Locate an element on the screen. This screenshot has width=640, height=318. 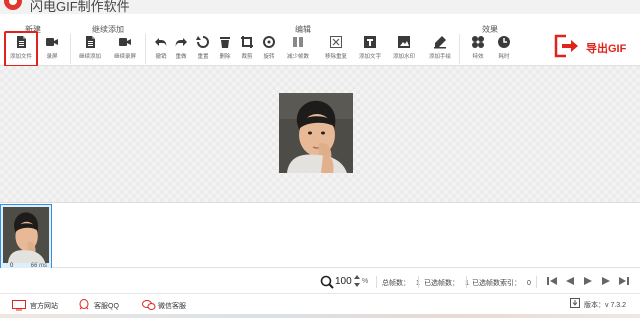
continue-add-button: 继续添加 is located at coordinates (90, 49).